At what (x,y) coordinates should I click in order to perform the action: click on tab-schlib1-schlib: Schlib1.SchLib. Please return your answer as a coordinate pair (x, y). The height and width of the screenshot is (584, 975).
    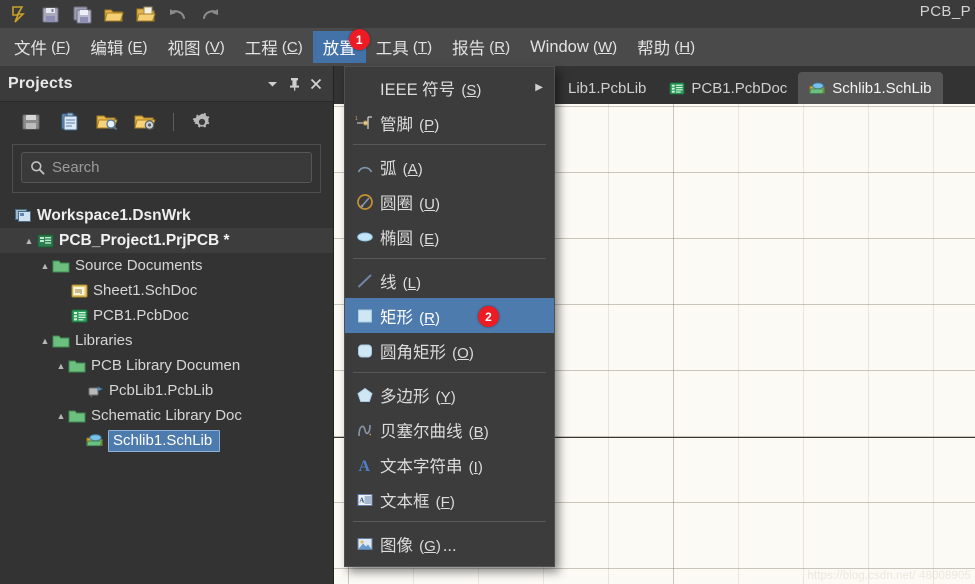
    Looking at the image, I should click on (870, 88).